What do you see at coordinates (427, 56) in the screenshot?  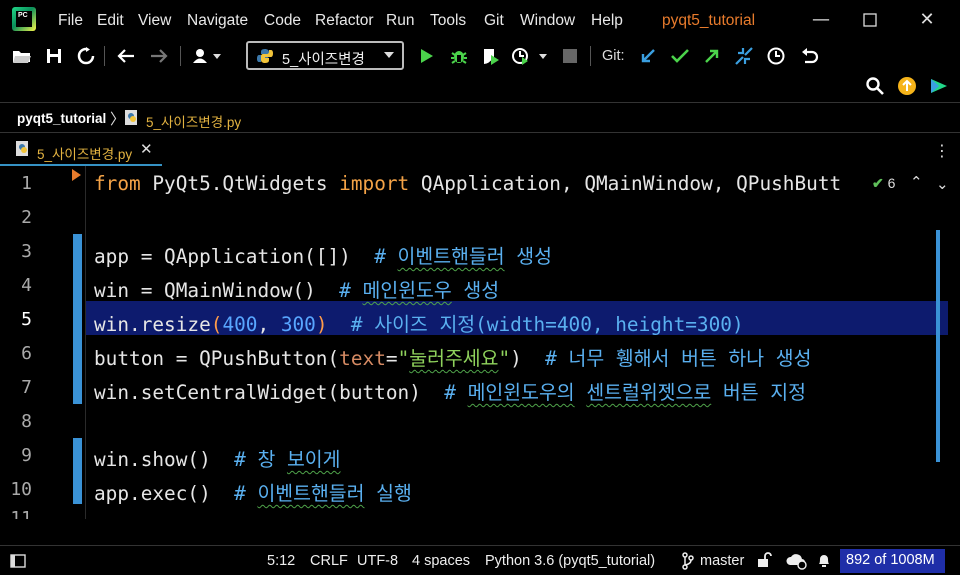 I see `run-icon` at bounding box center [427, 56].